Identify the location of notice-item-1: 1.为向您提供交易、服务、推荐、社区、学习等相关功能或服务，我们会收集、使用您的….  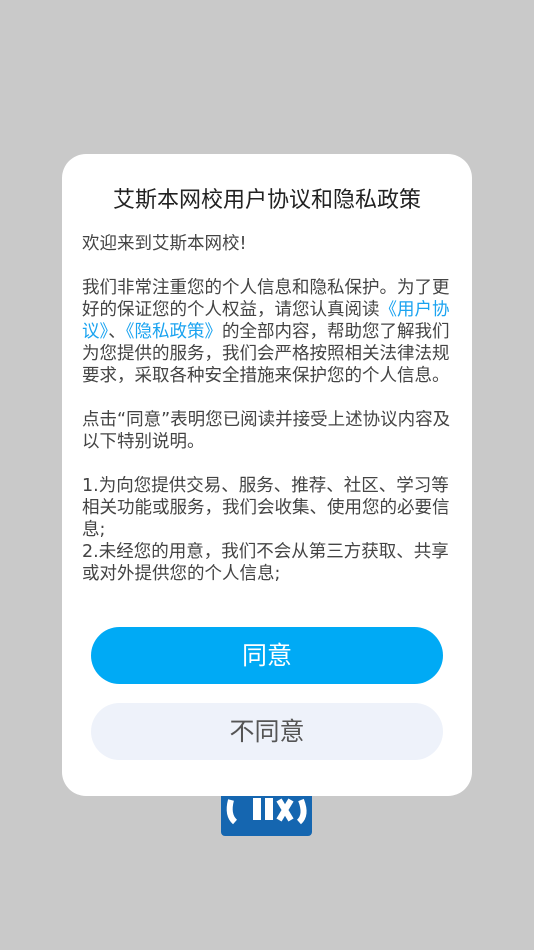
(266, 508).